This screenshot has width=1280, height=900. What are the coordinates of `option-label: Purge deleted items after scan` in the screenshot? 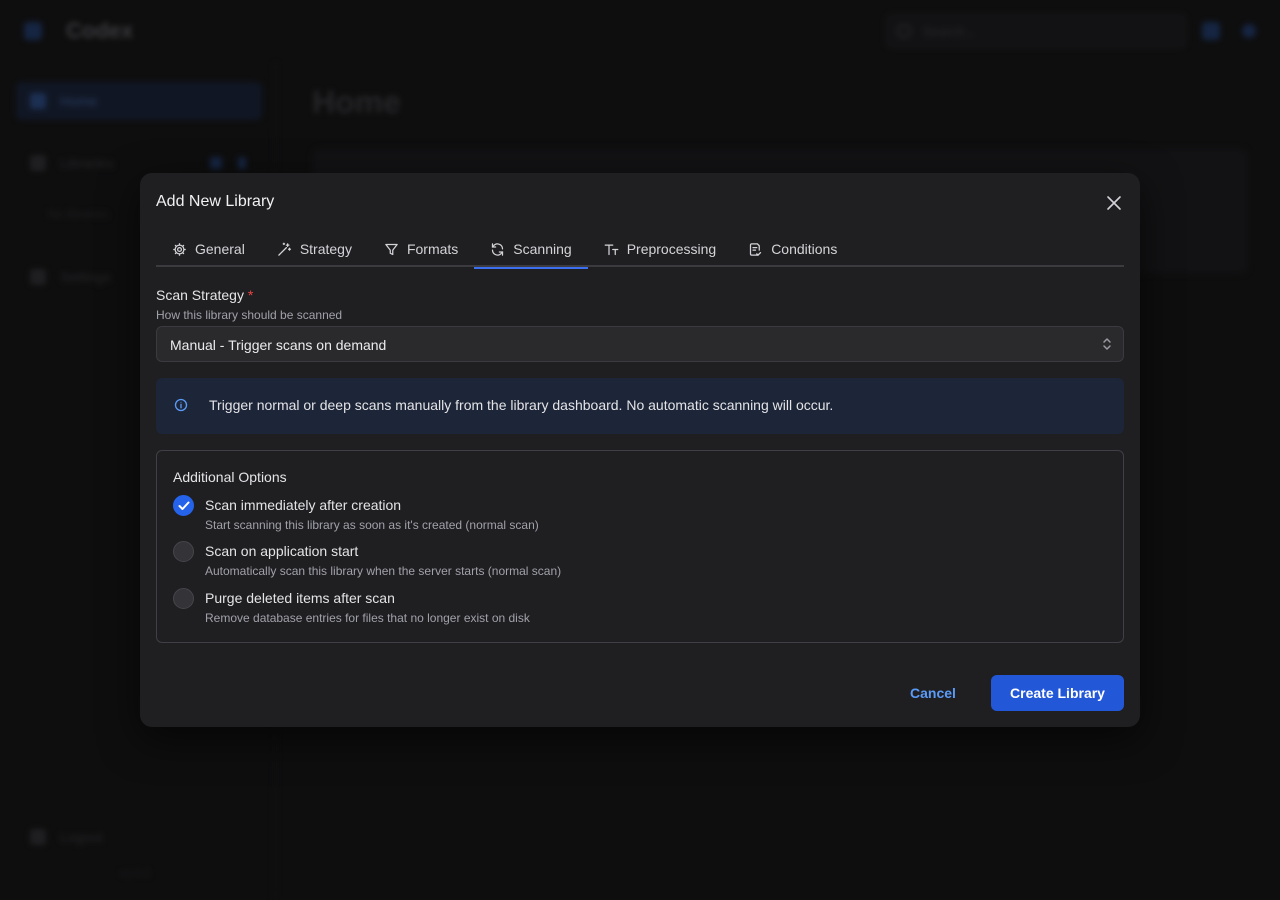 It's located at (300, 598).